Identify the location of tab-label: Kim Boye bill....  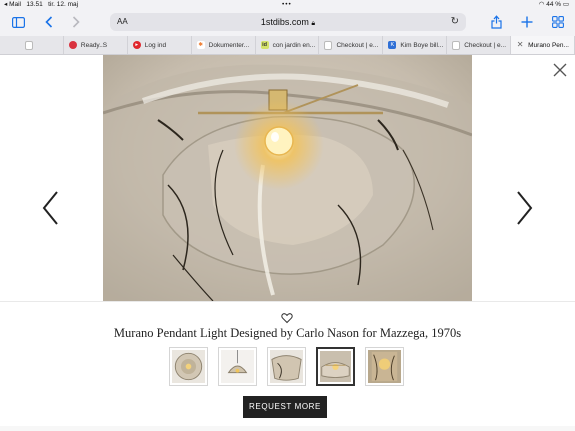
(422, 45).